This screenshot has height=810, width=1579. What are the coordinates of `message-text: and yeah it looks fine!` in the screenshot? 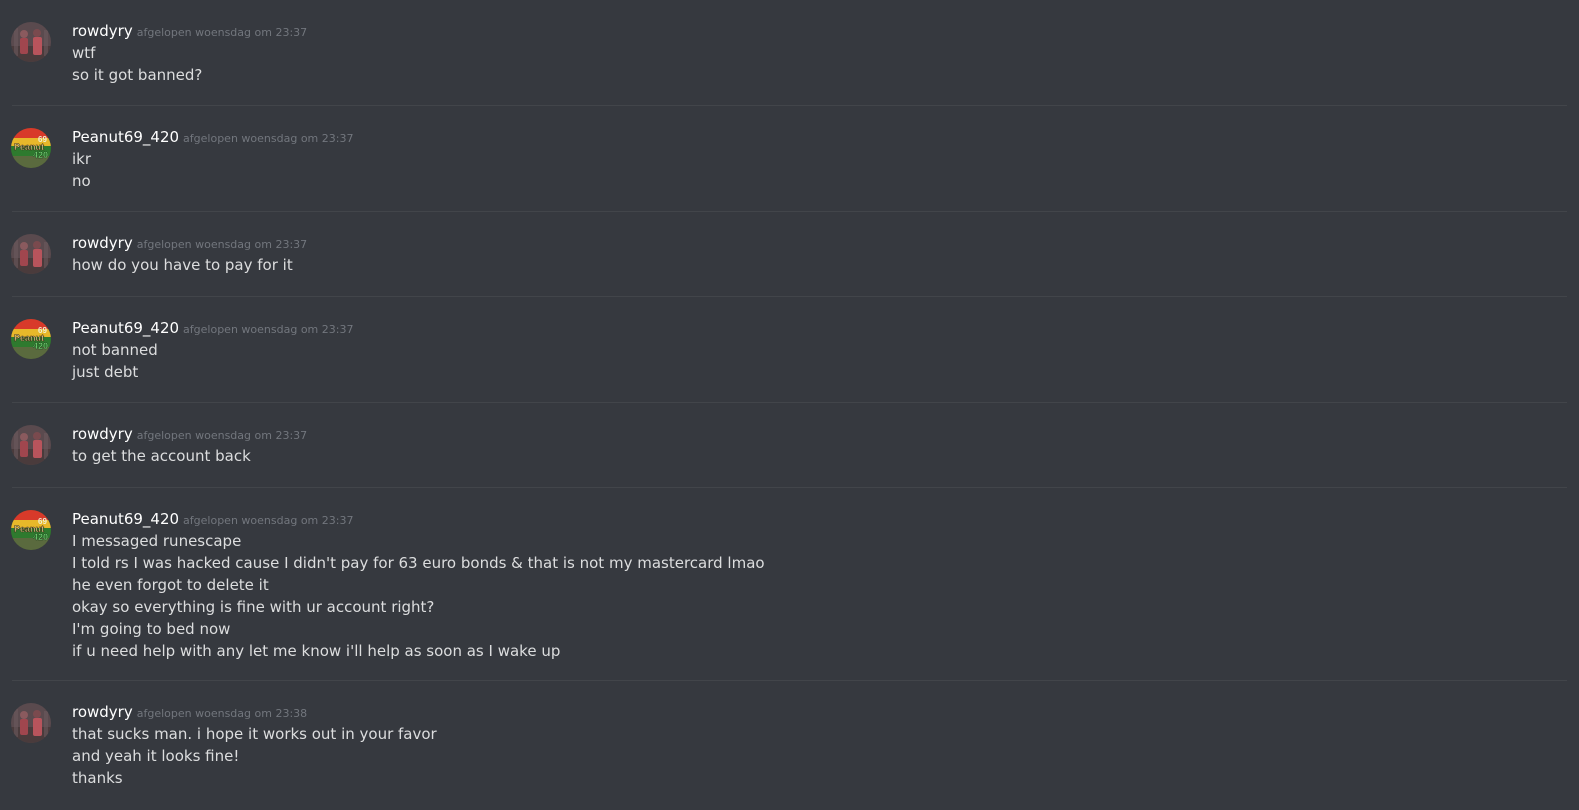 It's located at (156, 756).